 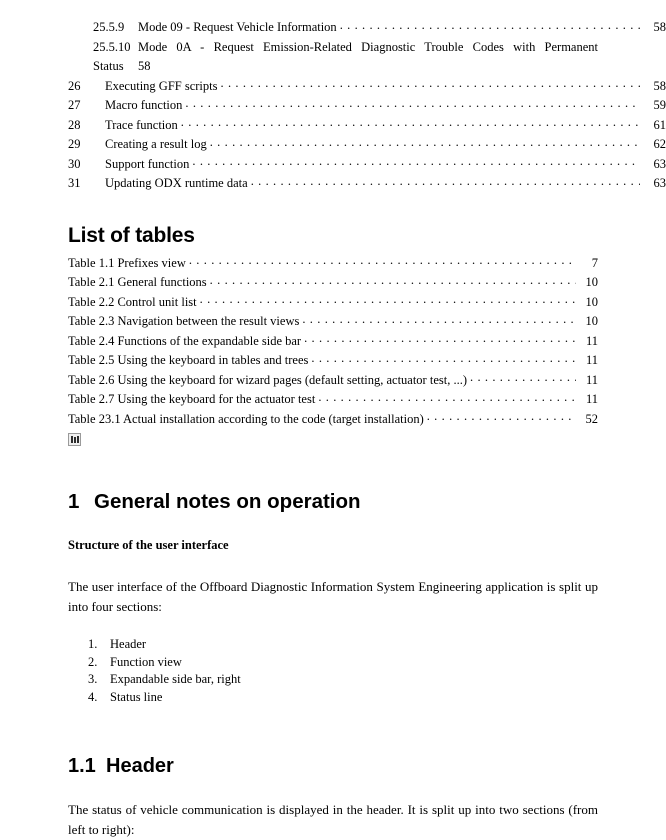 I want to click on chapter-1-title: General notes on operation, so click(x=227, y=501).